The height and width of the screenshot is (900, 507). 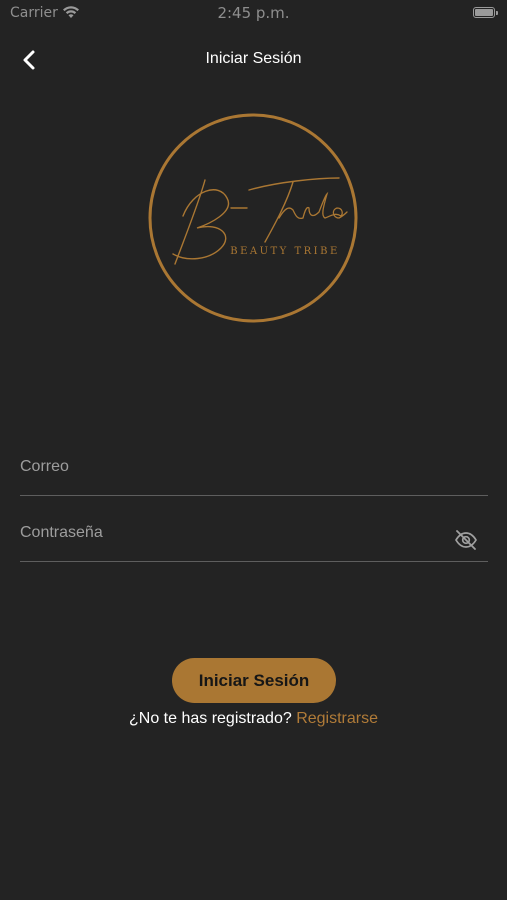 What do you see at coordinates (230, 467) in the screenshot?
I see `email-input` at bounding box center [230, 467].